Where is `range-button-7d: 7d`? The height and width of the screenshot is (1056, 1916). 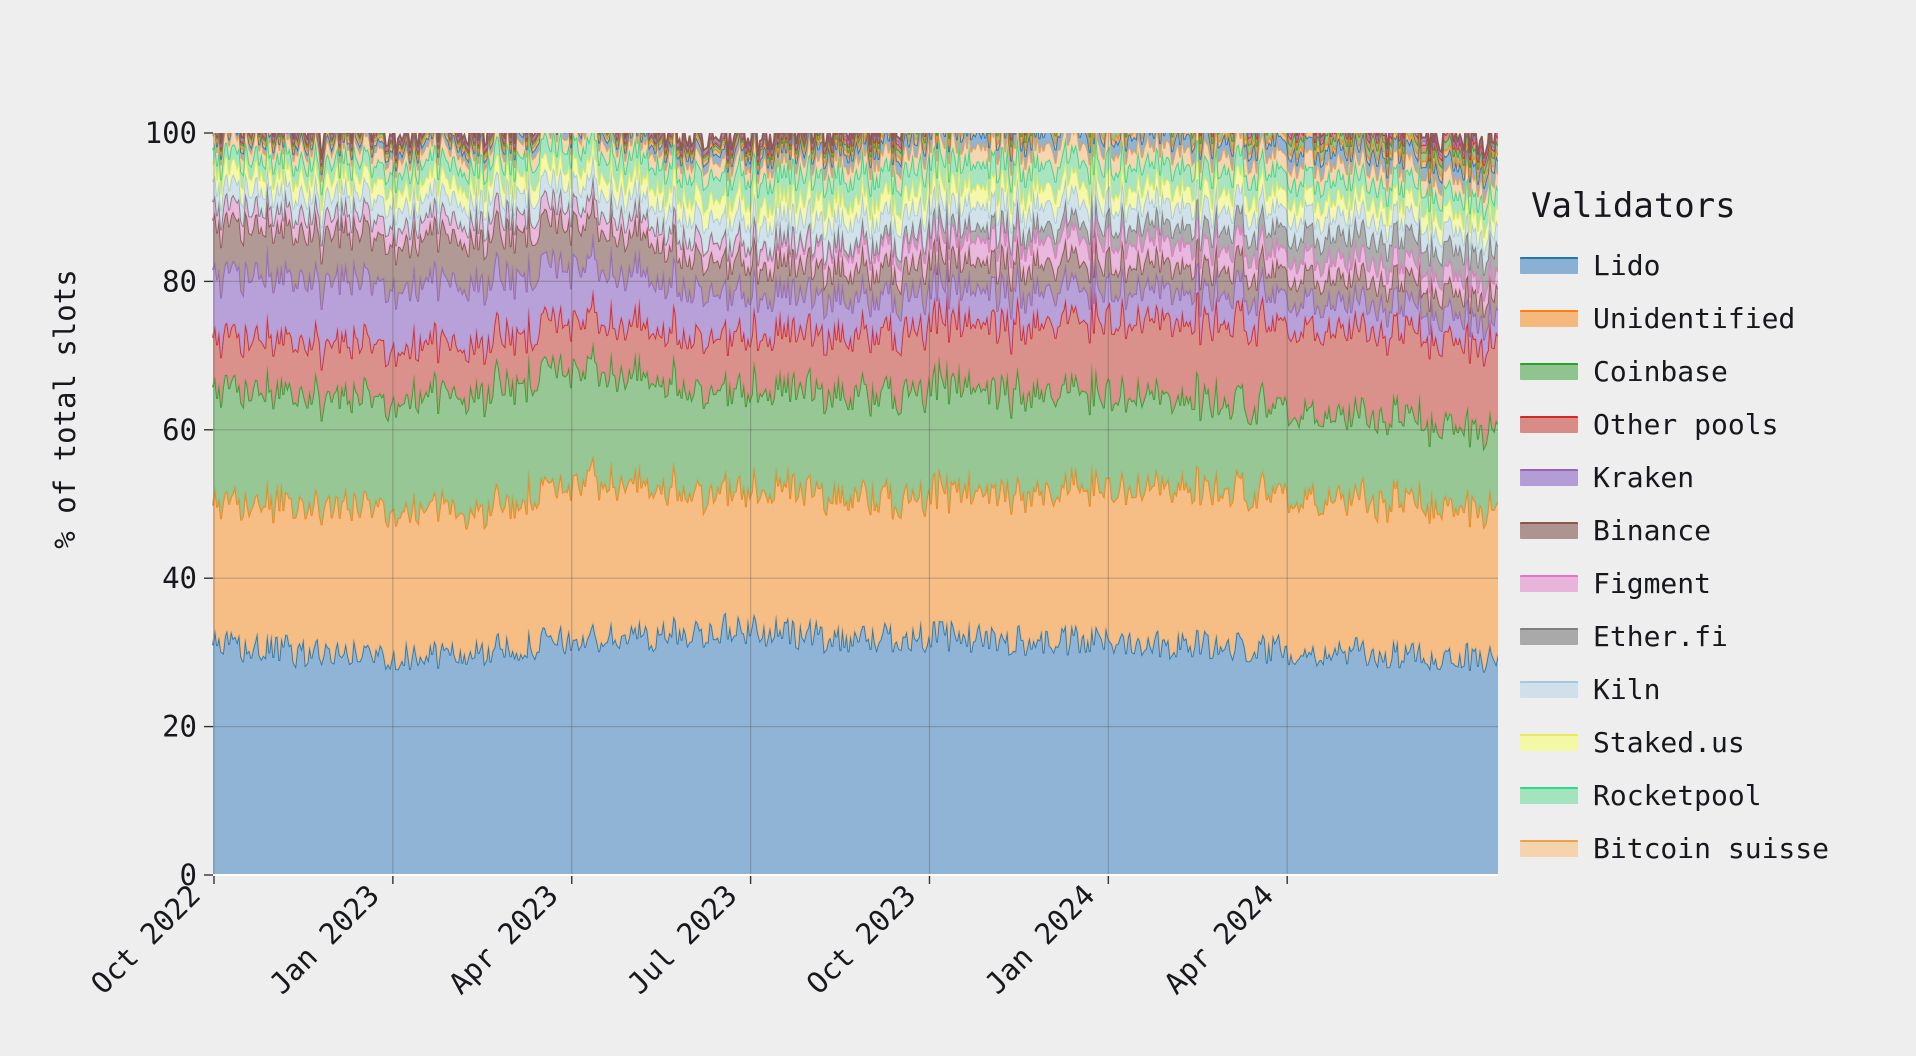 range-button-7d: 7d is located at coordinates (260, 119).